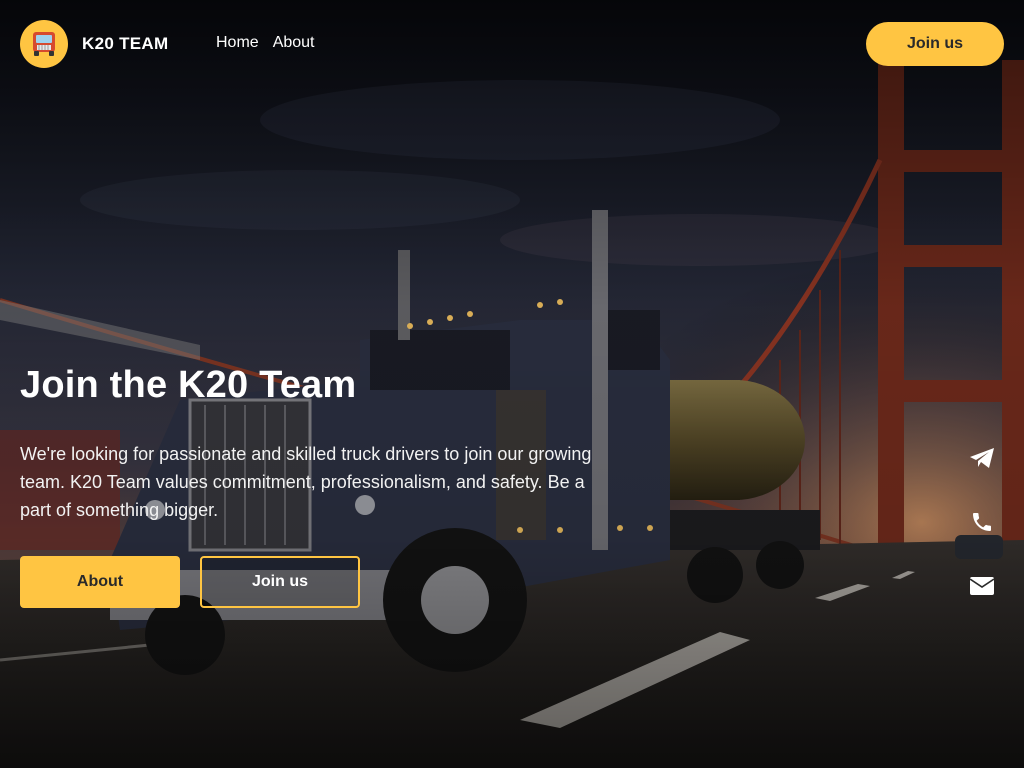  I want to click on telegram-link, so click(982, 458).